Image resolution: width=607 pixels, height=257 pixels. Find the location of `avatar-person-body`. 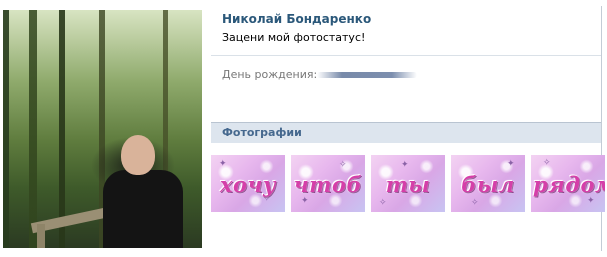

avatar-person-body is located at coordinates (143, 209).